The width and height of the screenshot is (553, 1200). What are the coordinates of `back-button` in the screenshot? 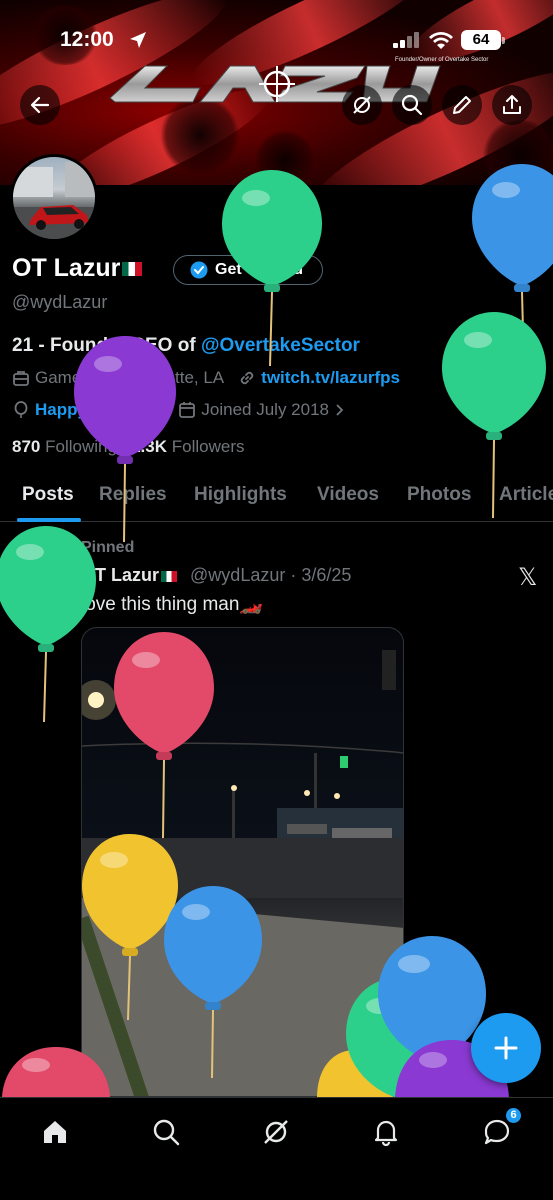 It's located at (40, 105).